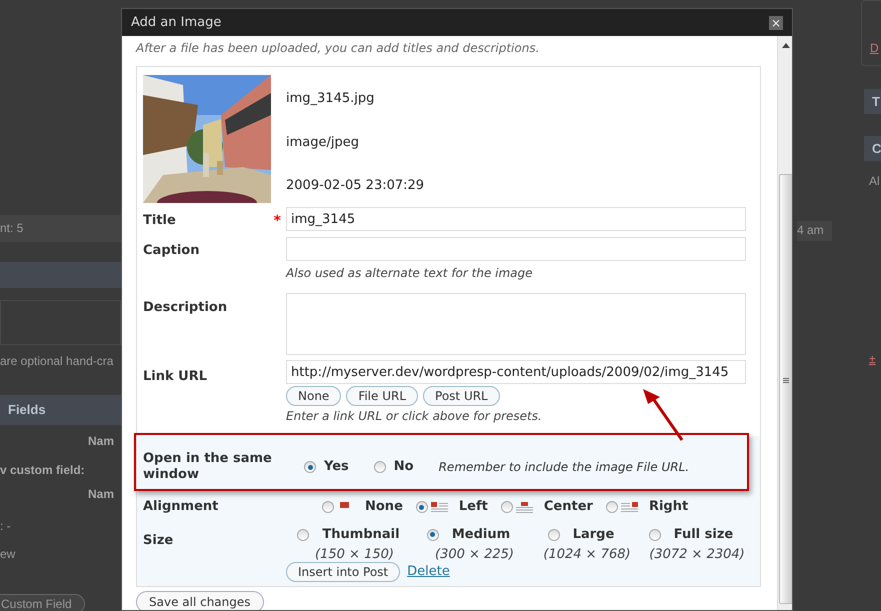 Image resolution: width=881 pixels, height=611 pixels. I want to click on upload-date: 2009-02-05 23:07:29, so click(355, 186).